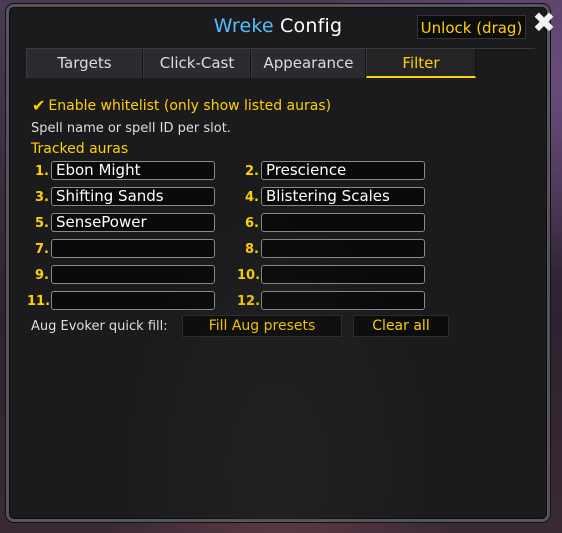 This screenshot has height=533, width=562. I want to click on slot-number: 5., so click(42, 223).